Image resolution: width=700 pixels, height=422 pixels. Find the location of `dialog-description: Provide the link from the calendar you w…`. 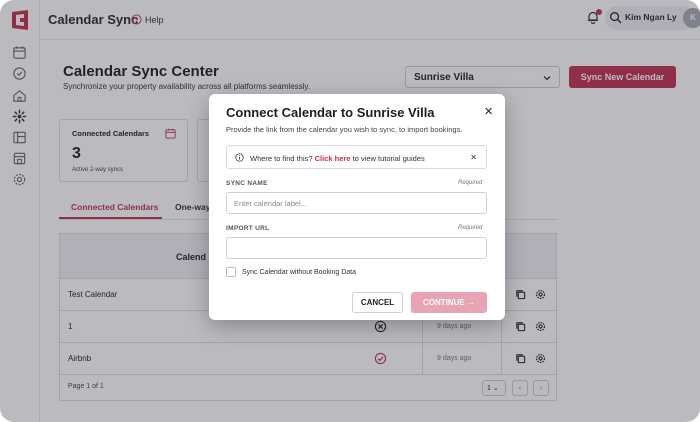

dialog-description: Provide the link from the calendar you w… is located at coordinates (344, 129).